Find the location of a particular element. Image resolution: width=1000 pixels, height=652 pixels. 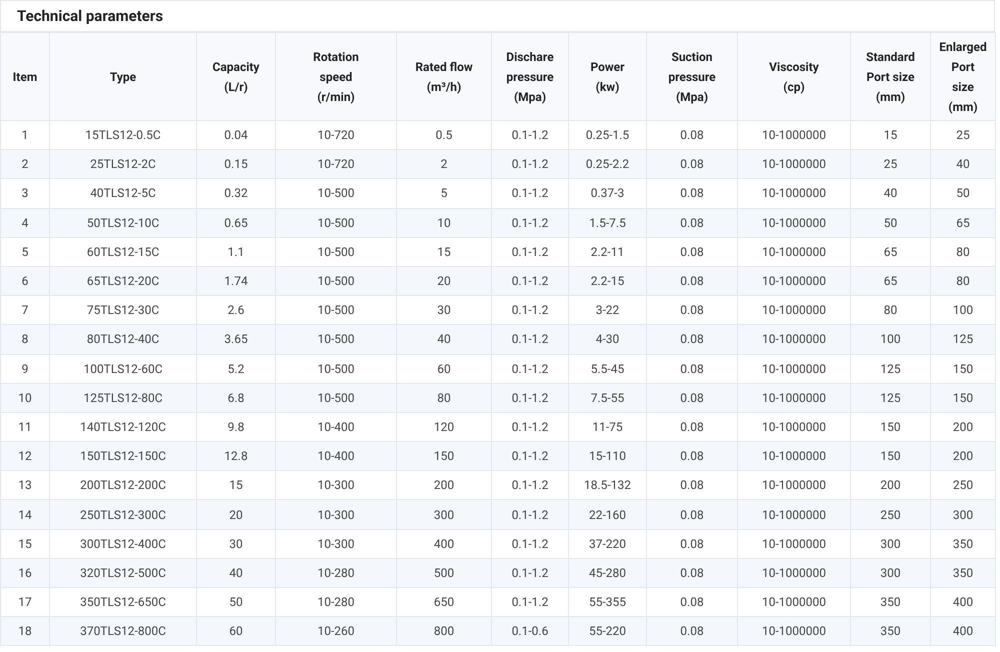

table-cell: 370TLS12-800C is located at coordinates (123, 631).